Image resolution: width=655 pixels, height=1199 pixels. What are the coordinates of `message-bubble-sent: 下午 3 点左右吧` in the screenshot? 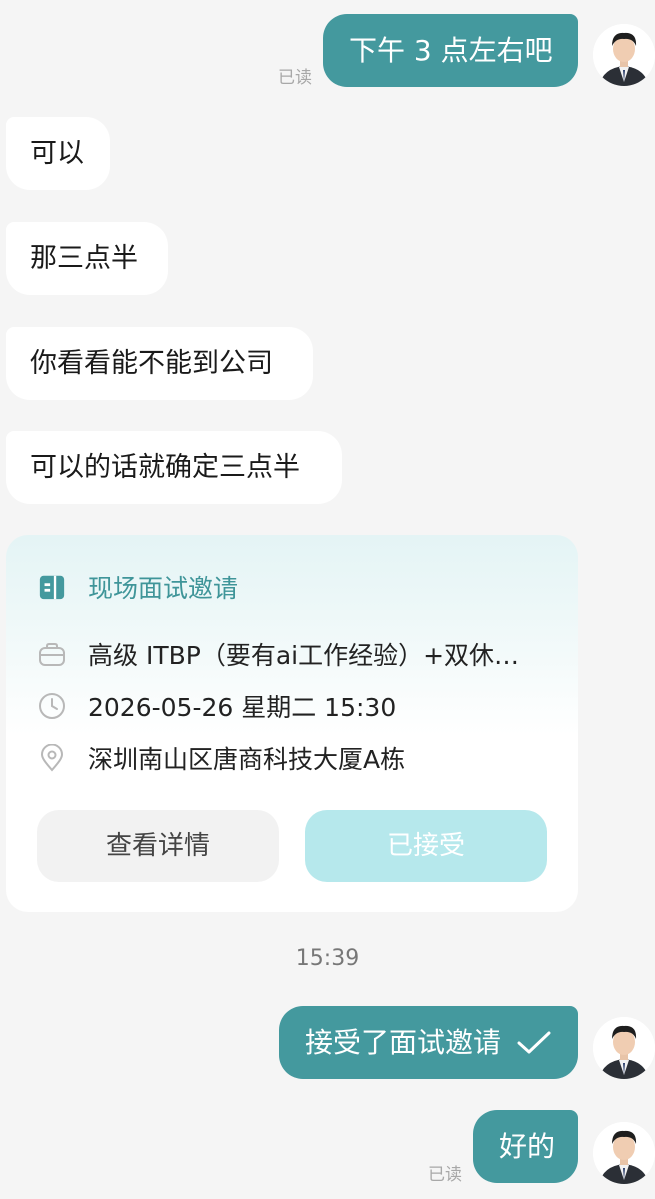 It's located at (450, 50).